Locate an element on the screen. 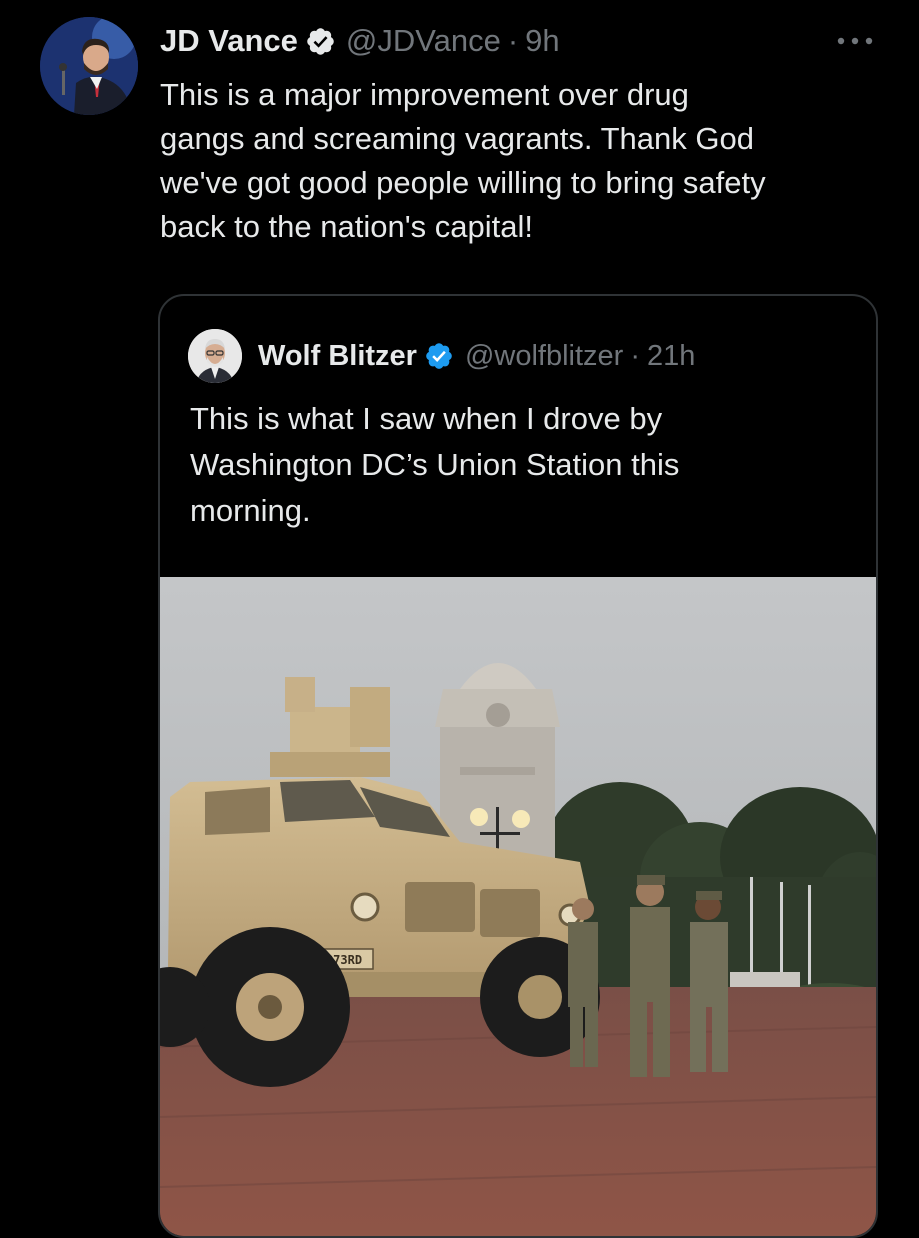 The image size is (919, 1238). quoted-text-line: morning. is located at coordinates (250, 510).